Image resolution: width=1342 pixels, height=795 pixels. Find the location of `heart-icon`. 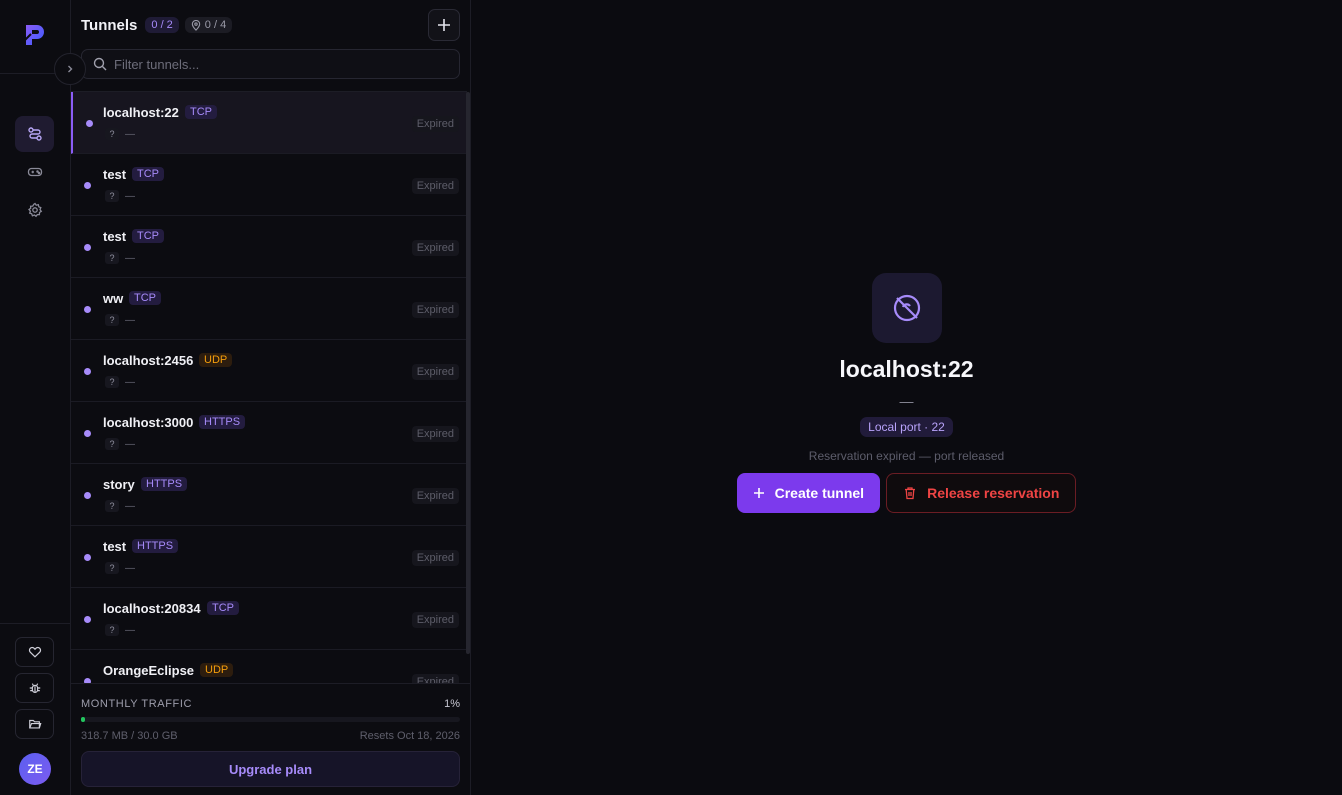

heart-icon is located at coordinates (34, 652).